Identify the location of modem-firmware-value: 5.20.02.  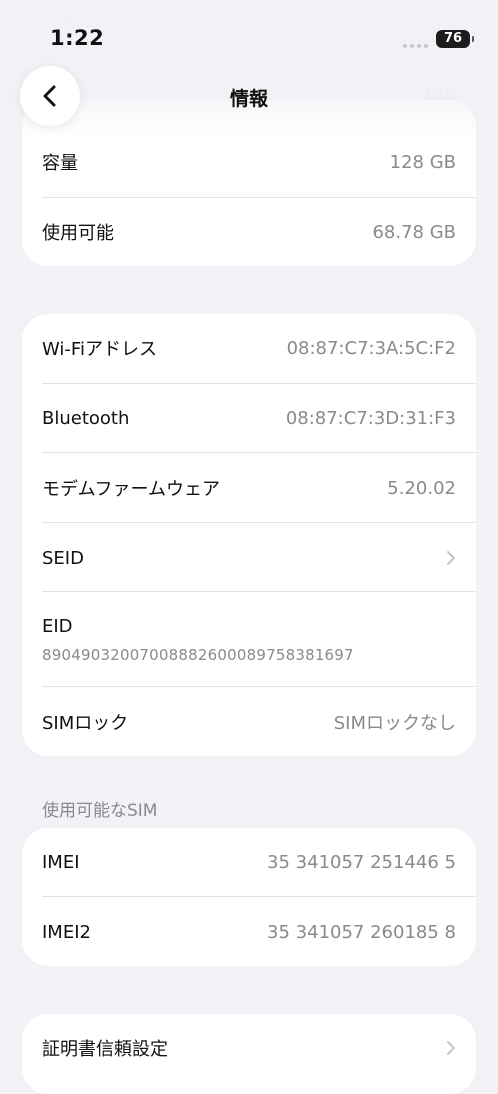
(421, 488).